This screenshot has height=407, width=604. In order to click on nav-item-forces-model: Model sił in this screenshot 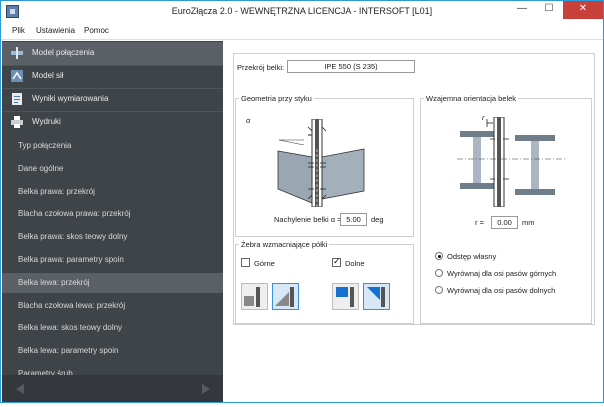, I will do `click(112, 76)`.